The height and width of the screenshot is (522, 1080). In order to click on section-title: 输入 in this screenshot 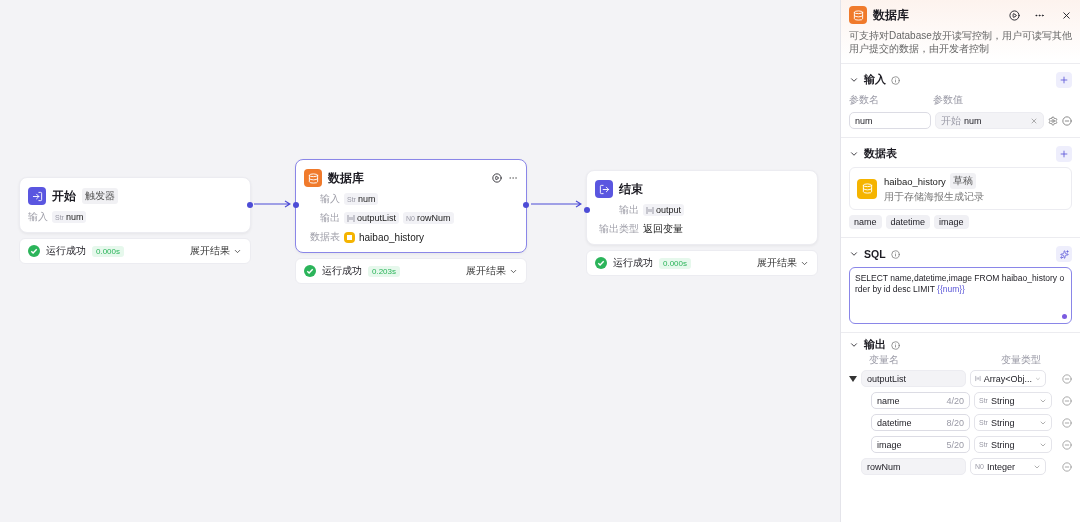, I will do `click(875, 80)`.